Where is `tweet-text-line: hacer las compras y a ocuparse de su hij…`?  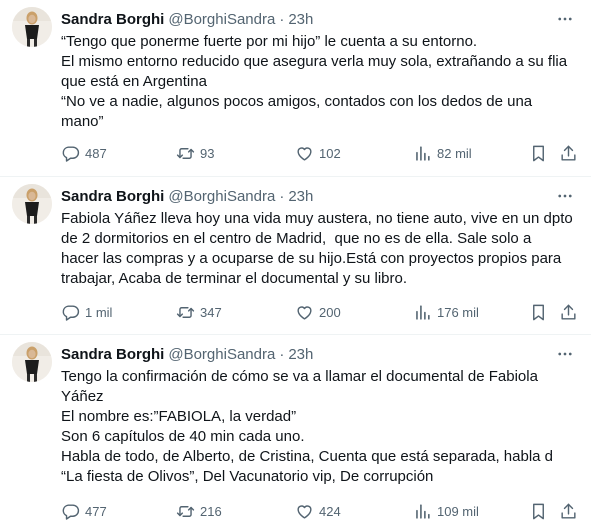
tweet-text-line: hacer las compras y a ocuparse de su hij… is located at coordinates (311, 258).